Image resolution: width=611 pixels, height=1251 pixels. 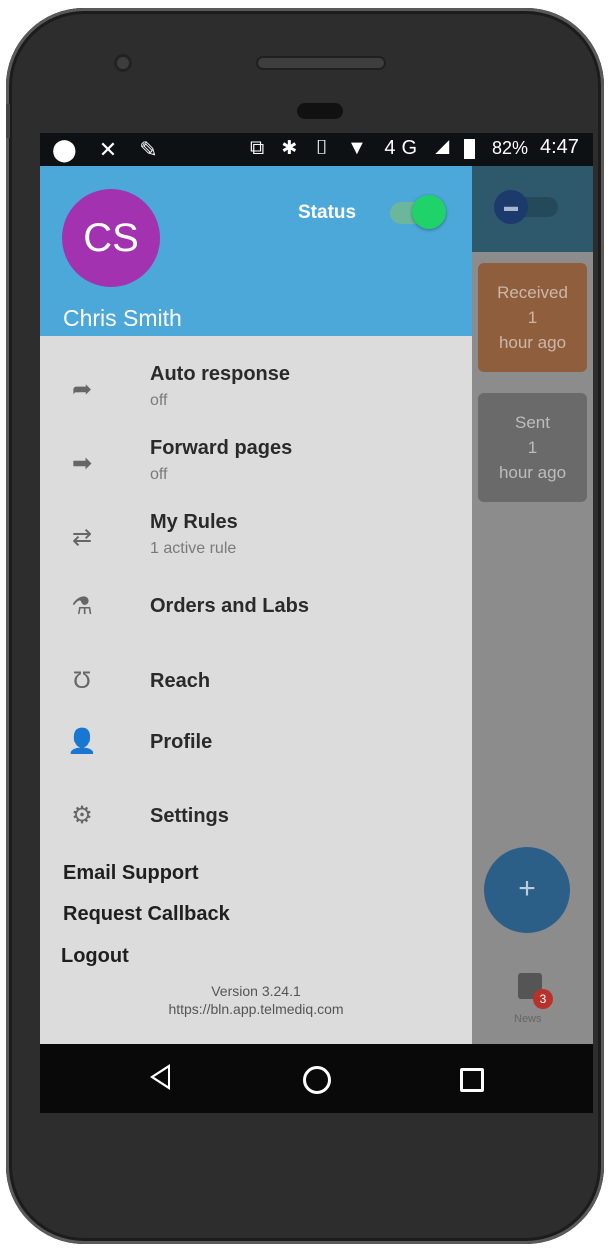 What do you see at coordinates (321, 63) in the screenshot?
I see `earpiece-speaker` at bounding box center [321, 63].